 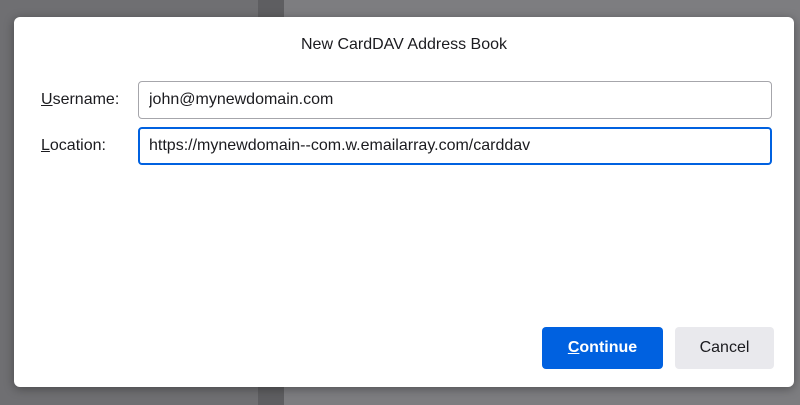 What do you see at coordinates (608, 347) in the screenshot?
I see `continue-label-text: ontinue` at bounding box center [608, 347].